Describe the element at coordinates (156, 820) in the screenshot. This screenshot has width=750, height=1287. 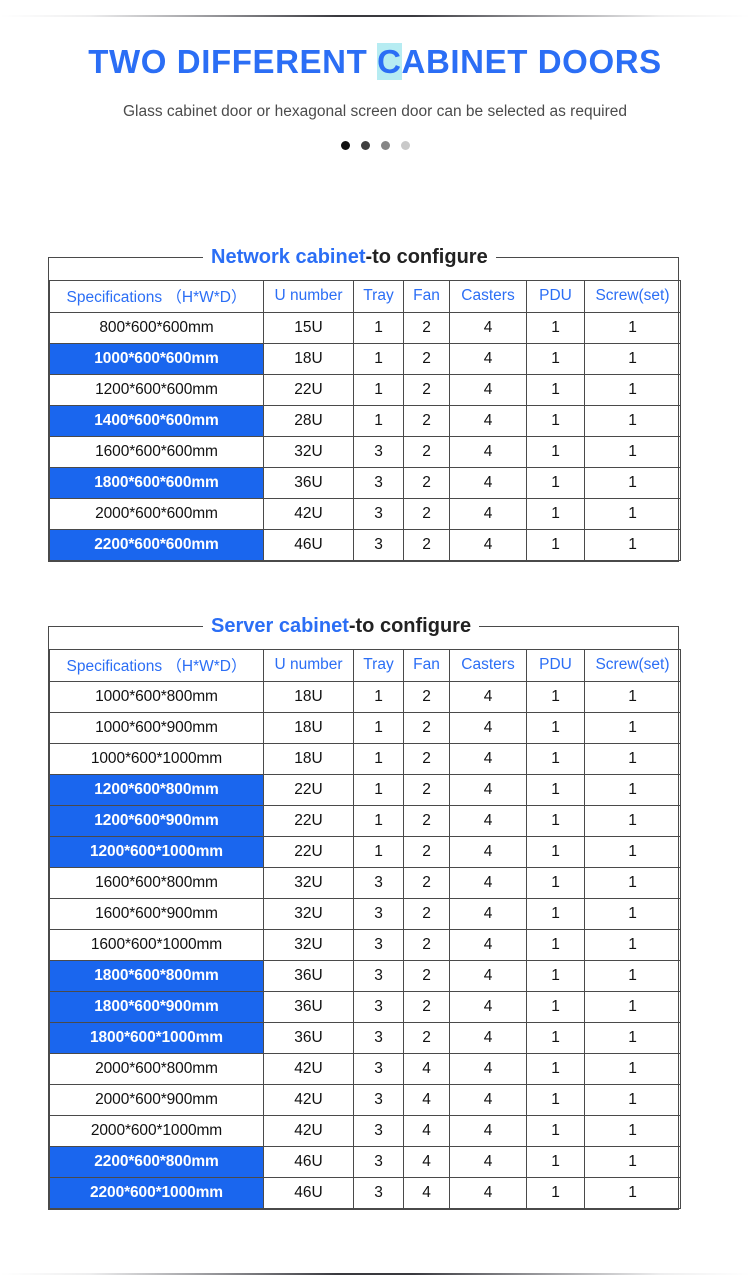
I see `cell-spec: 1200*600*900mm` at that location.